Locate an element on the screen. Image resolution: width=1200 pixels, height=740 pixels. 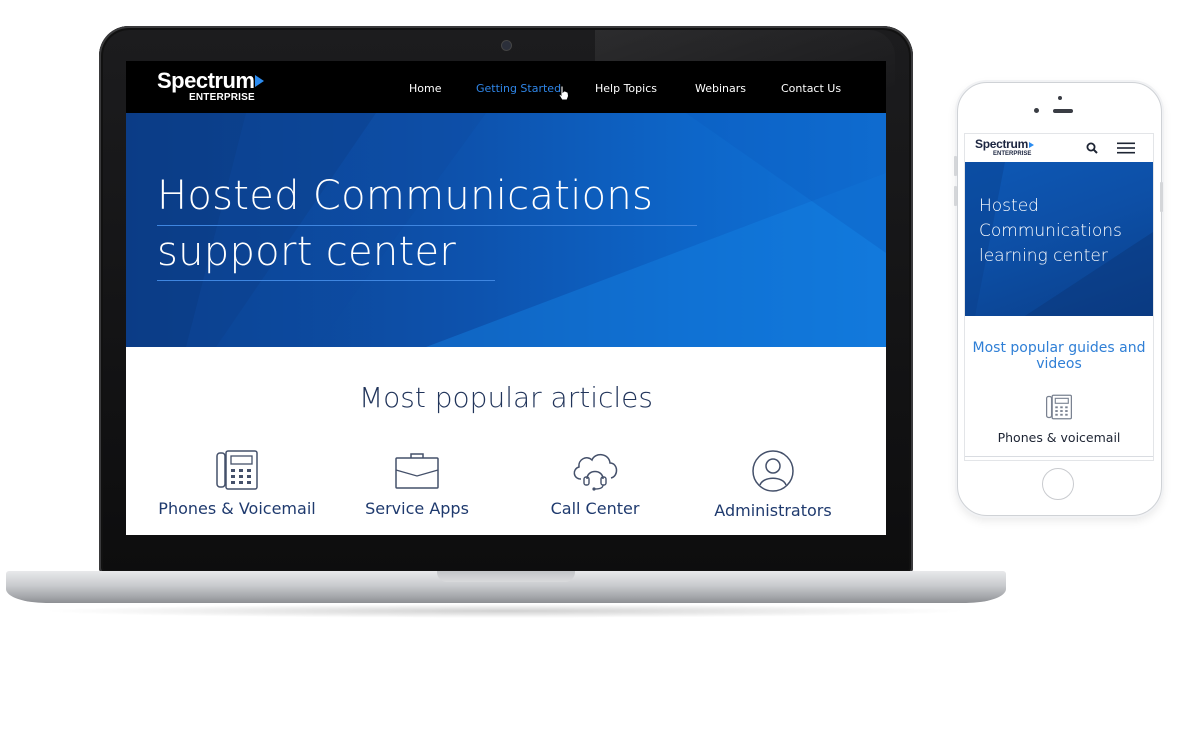
phone-speaker is located at coordinates (1063, 111).